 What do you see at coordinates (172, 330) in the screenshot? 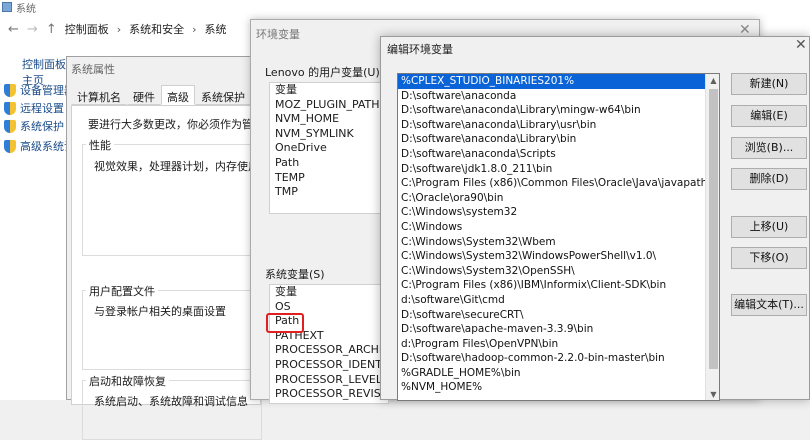
I see `user-profiles-group` at bounding box center [172, 330].